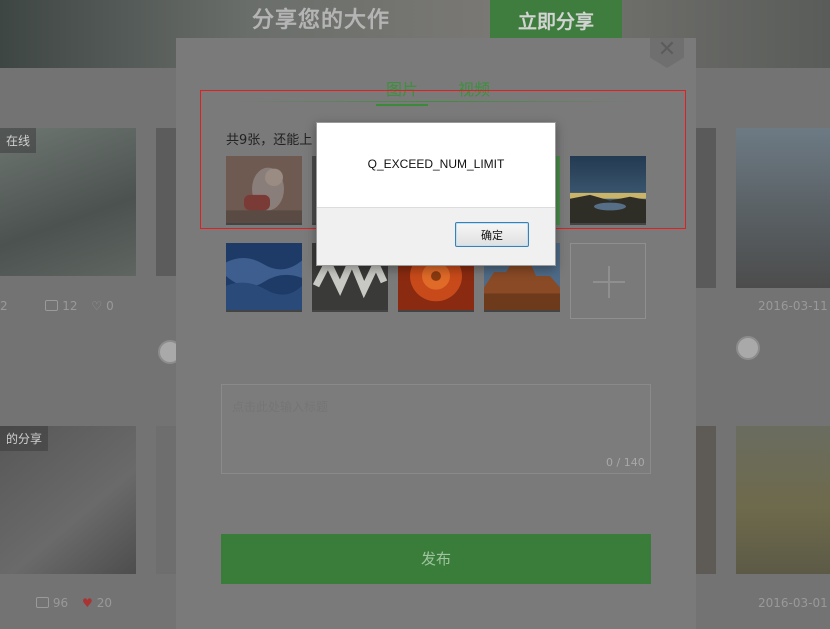 This screenshot has height=629, width=830. I want to click on gallery-card: 的分享, so click(68, 500).